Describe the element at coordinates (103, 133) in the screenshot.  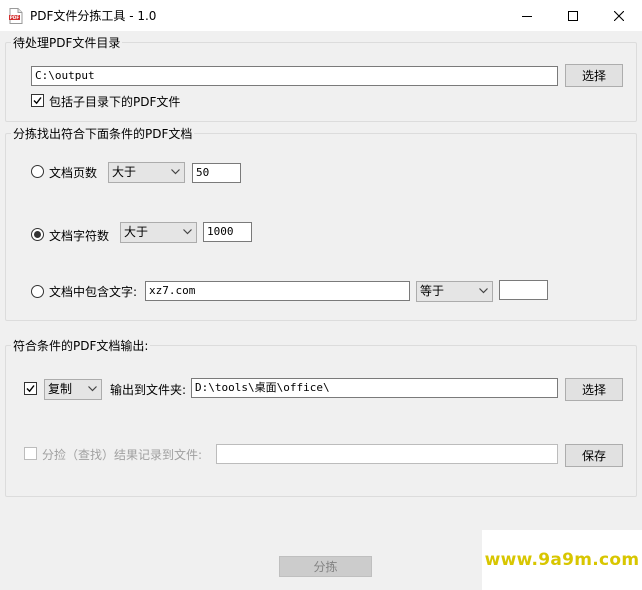
I see `criteria-group-label: 分拣找出符合下面条件的PDF文档` at that location.